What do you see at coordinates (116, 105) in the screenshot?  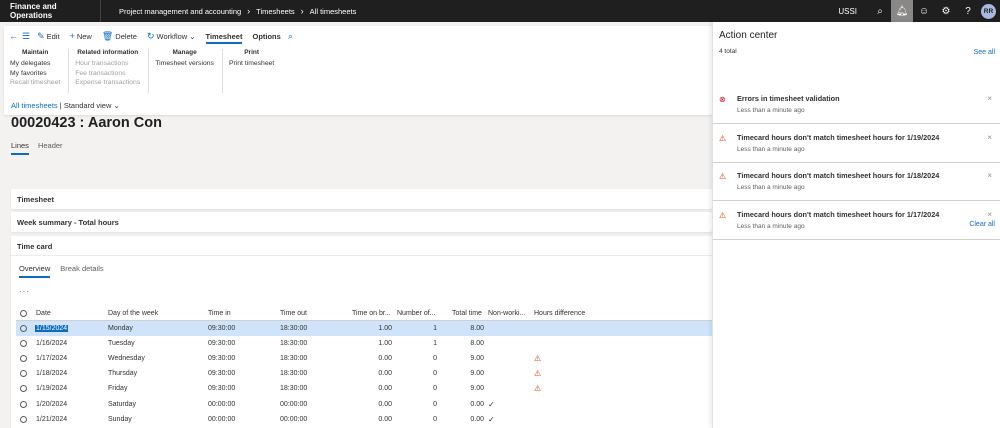 I see `chevron-down-icon: ⌄` at bounding box center [116, 105].